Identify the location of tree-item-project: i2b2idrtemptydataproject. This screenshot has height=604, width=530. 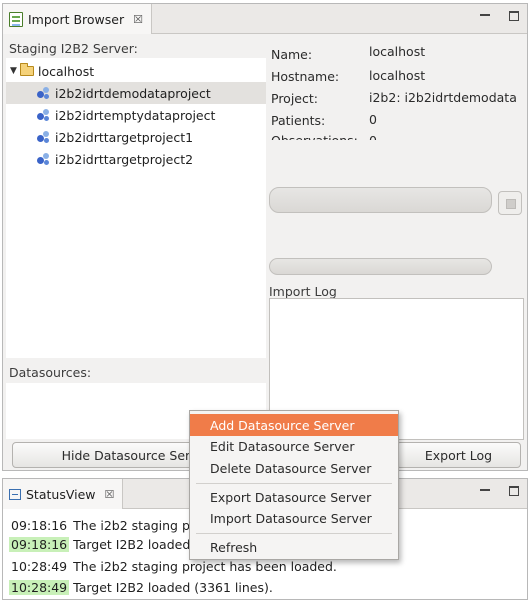
(110, 115).